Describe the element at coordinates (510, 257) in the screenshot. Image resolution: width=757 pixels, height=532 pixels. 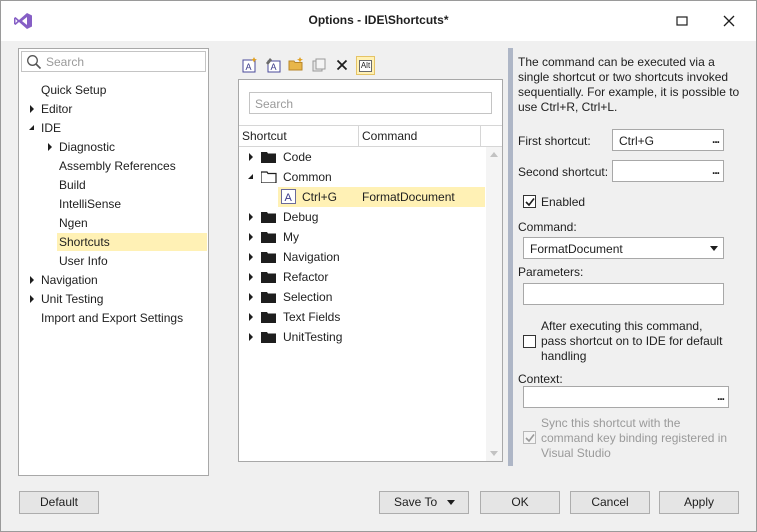
I see `pane-splitter` at that location.